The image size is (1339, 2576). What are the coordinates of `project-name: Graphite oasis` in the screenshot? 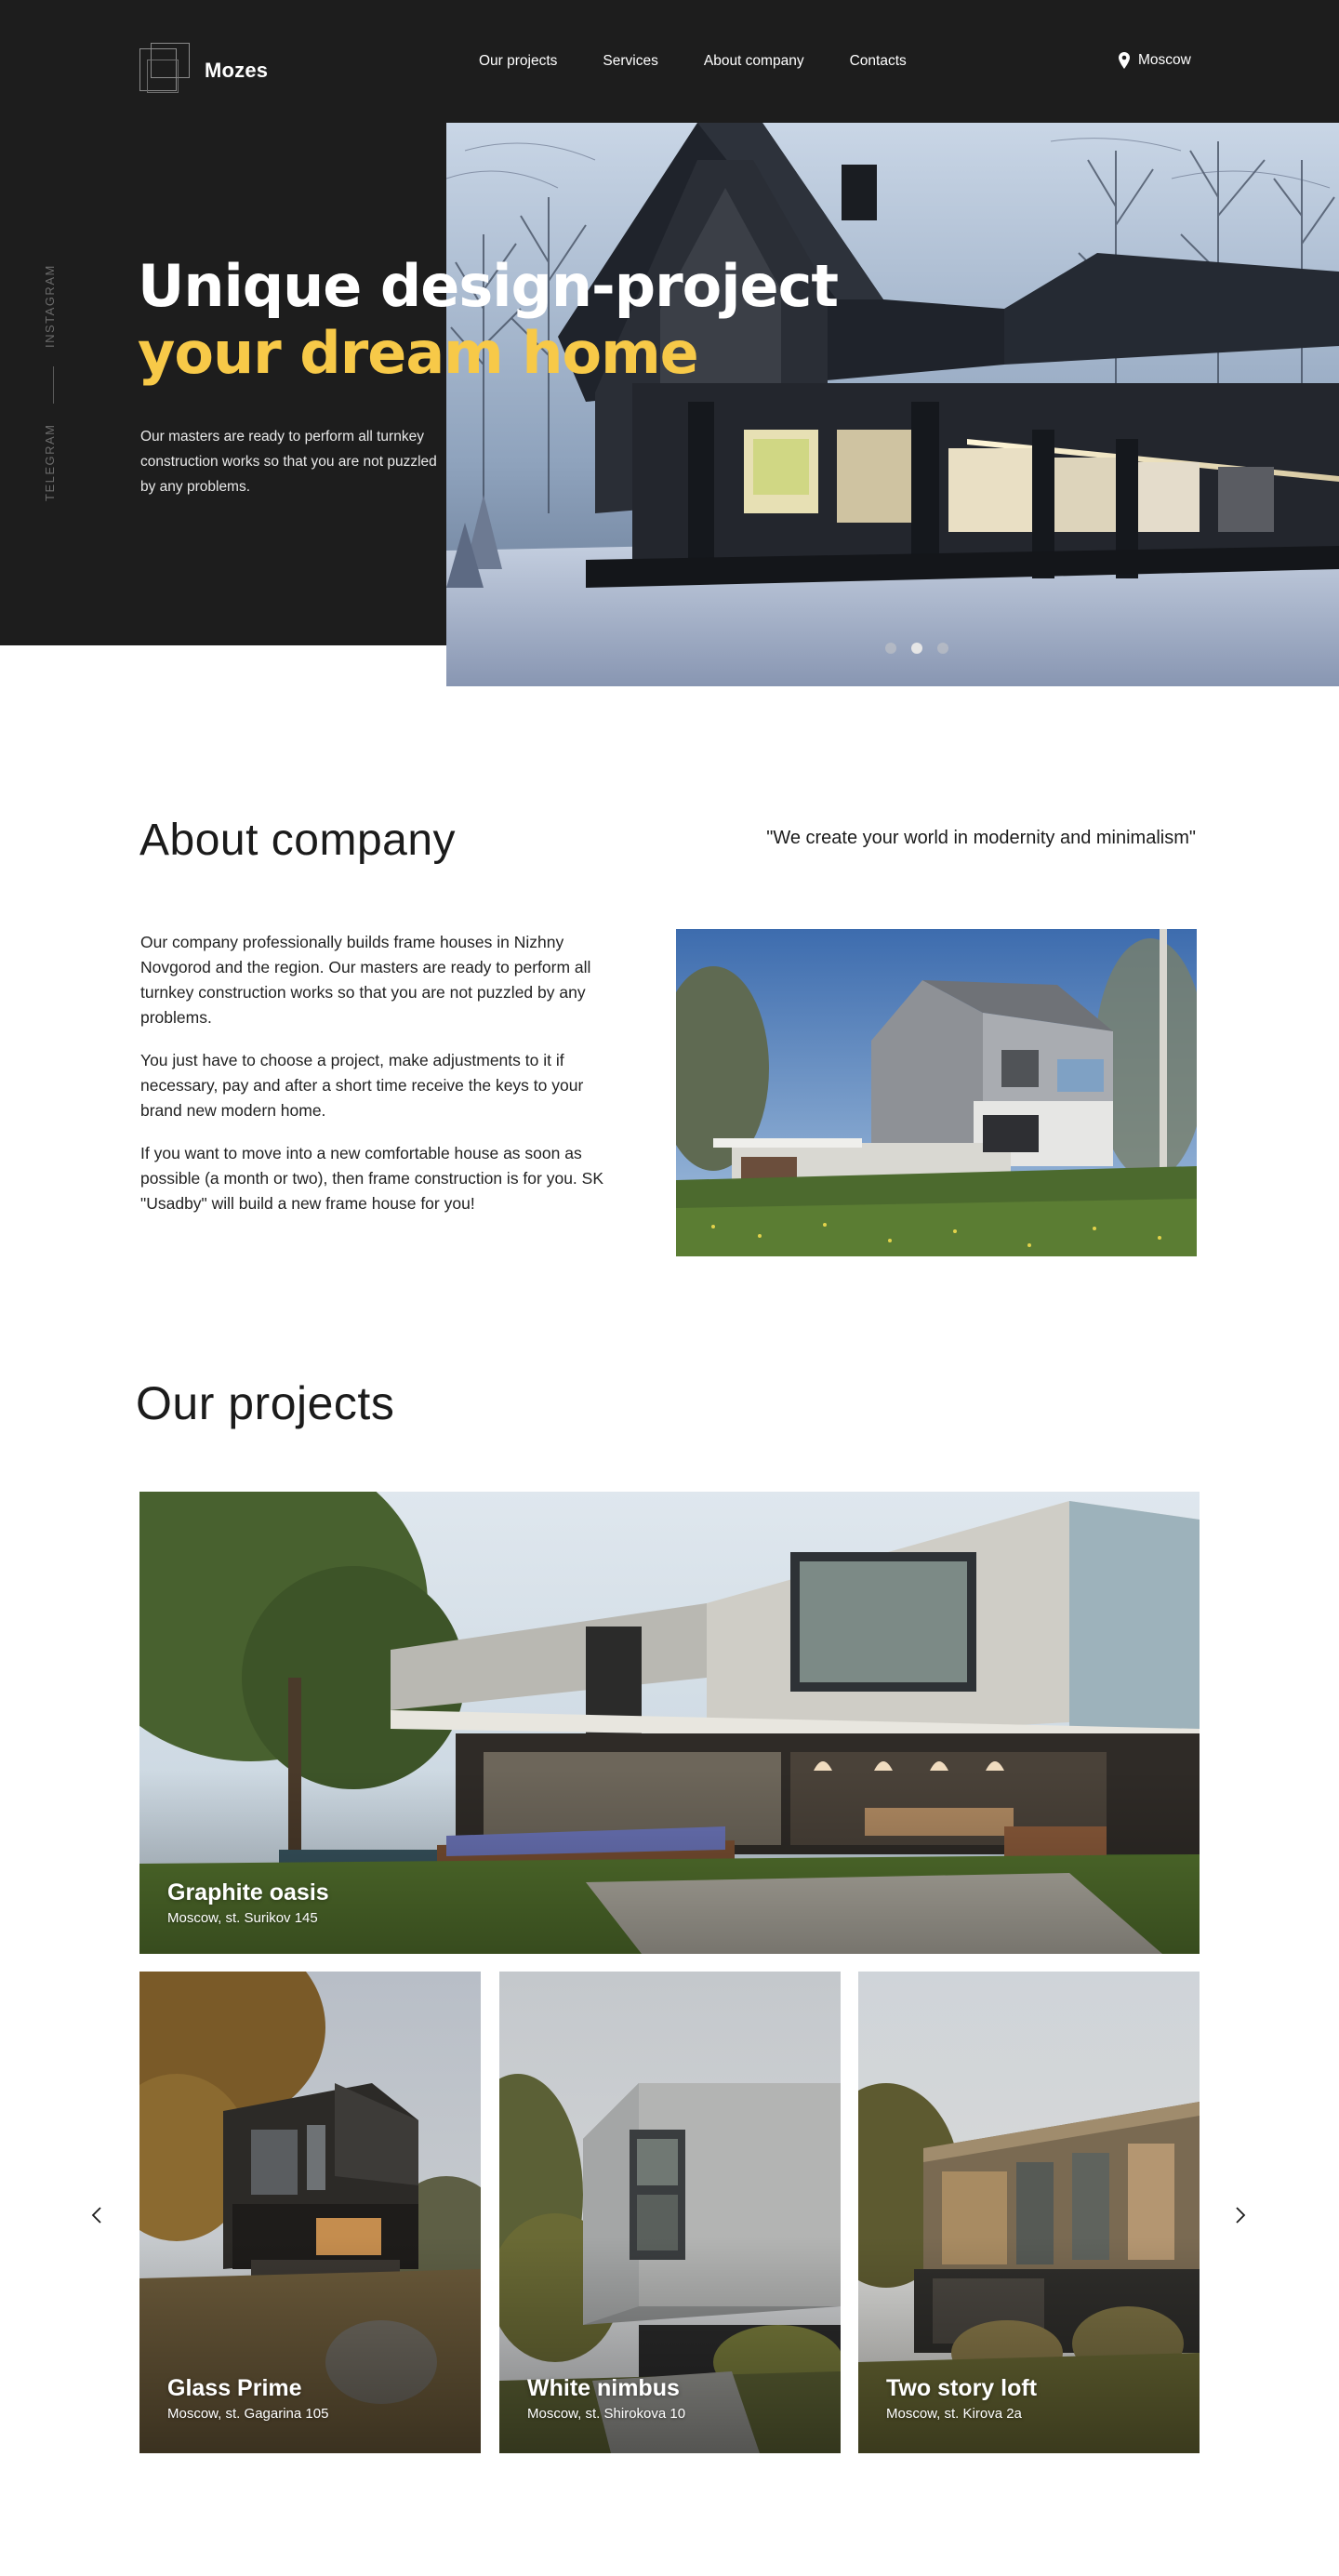 It's located at (248, 1892).